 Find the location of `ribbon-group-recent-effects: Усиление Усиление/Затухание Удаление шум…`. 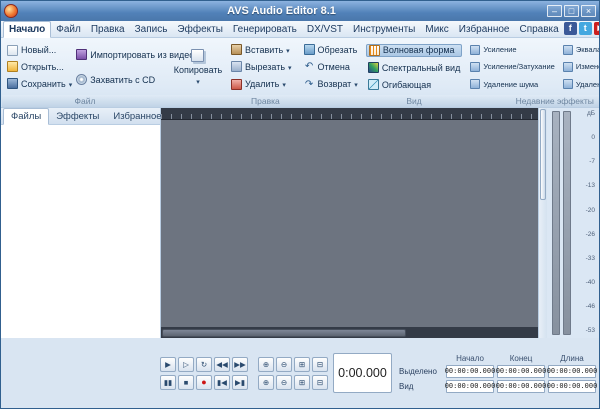

ribbon-group-recent-effects: Усиление Усиление/Затухание Удаление шум… is located at coordinates (532, 73).